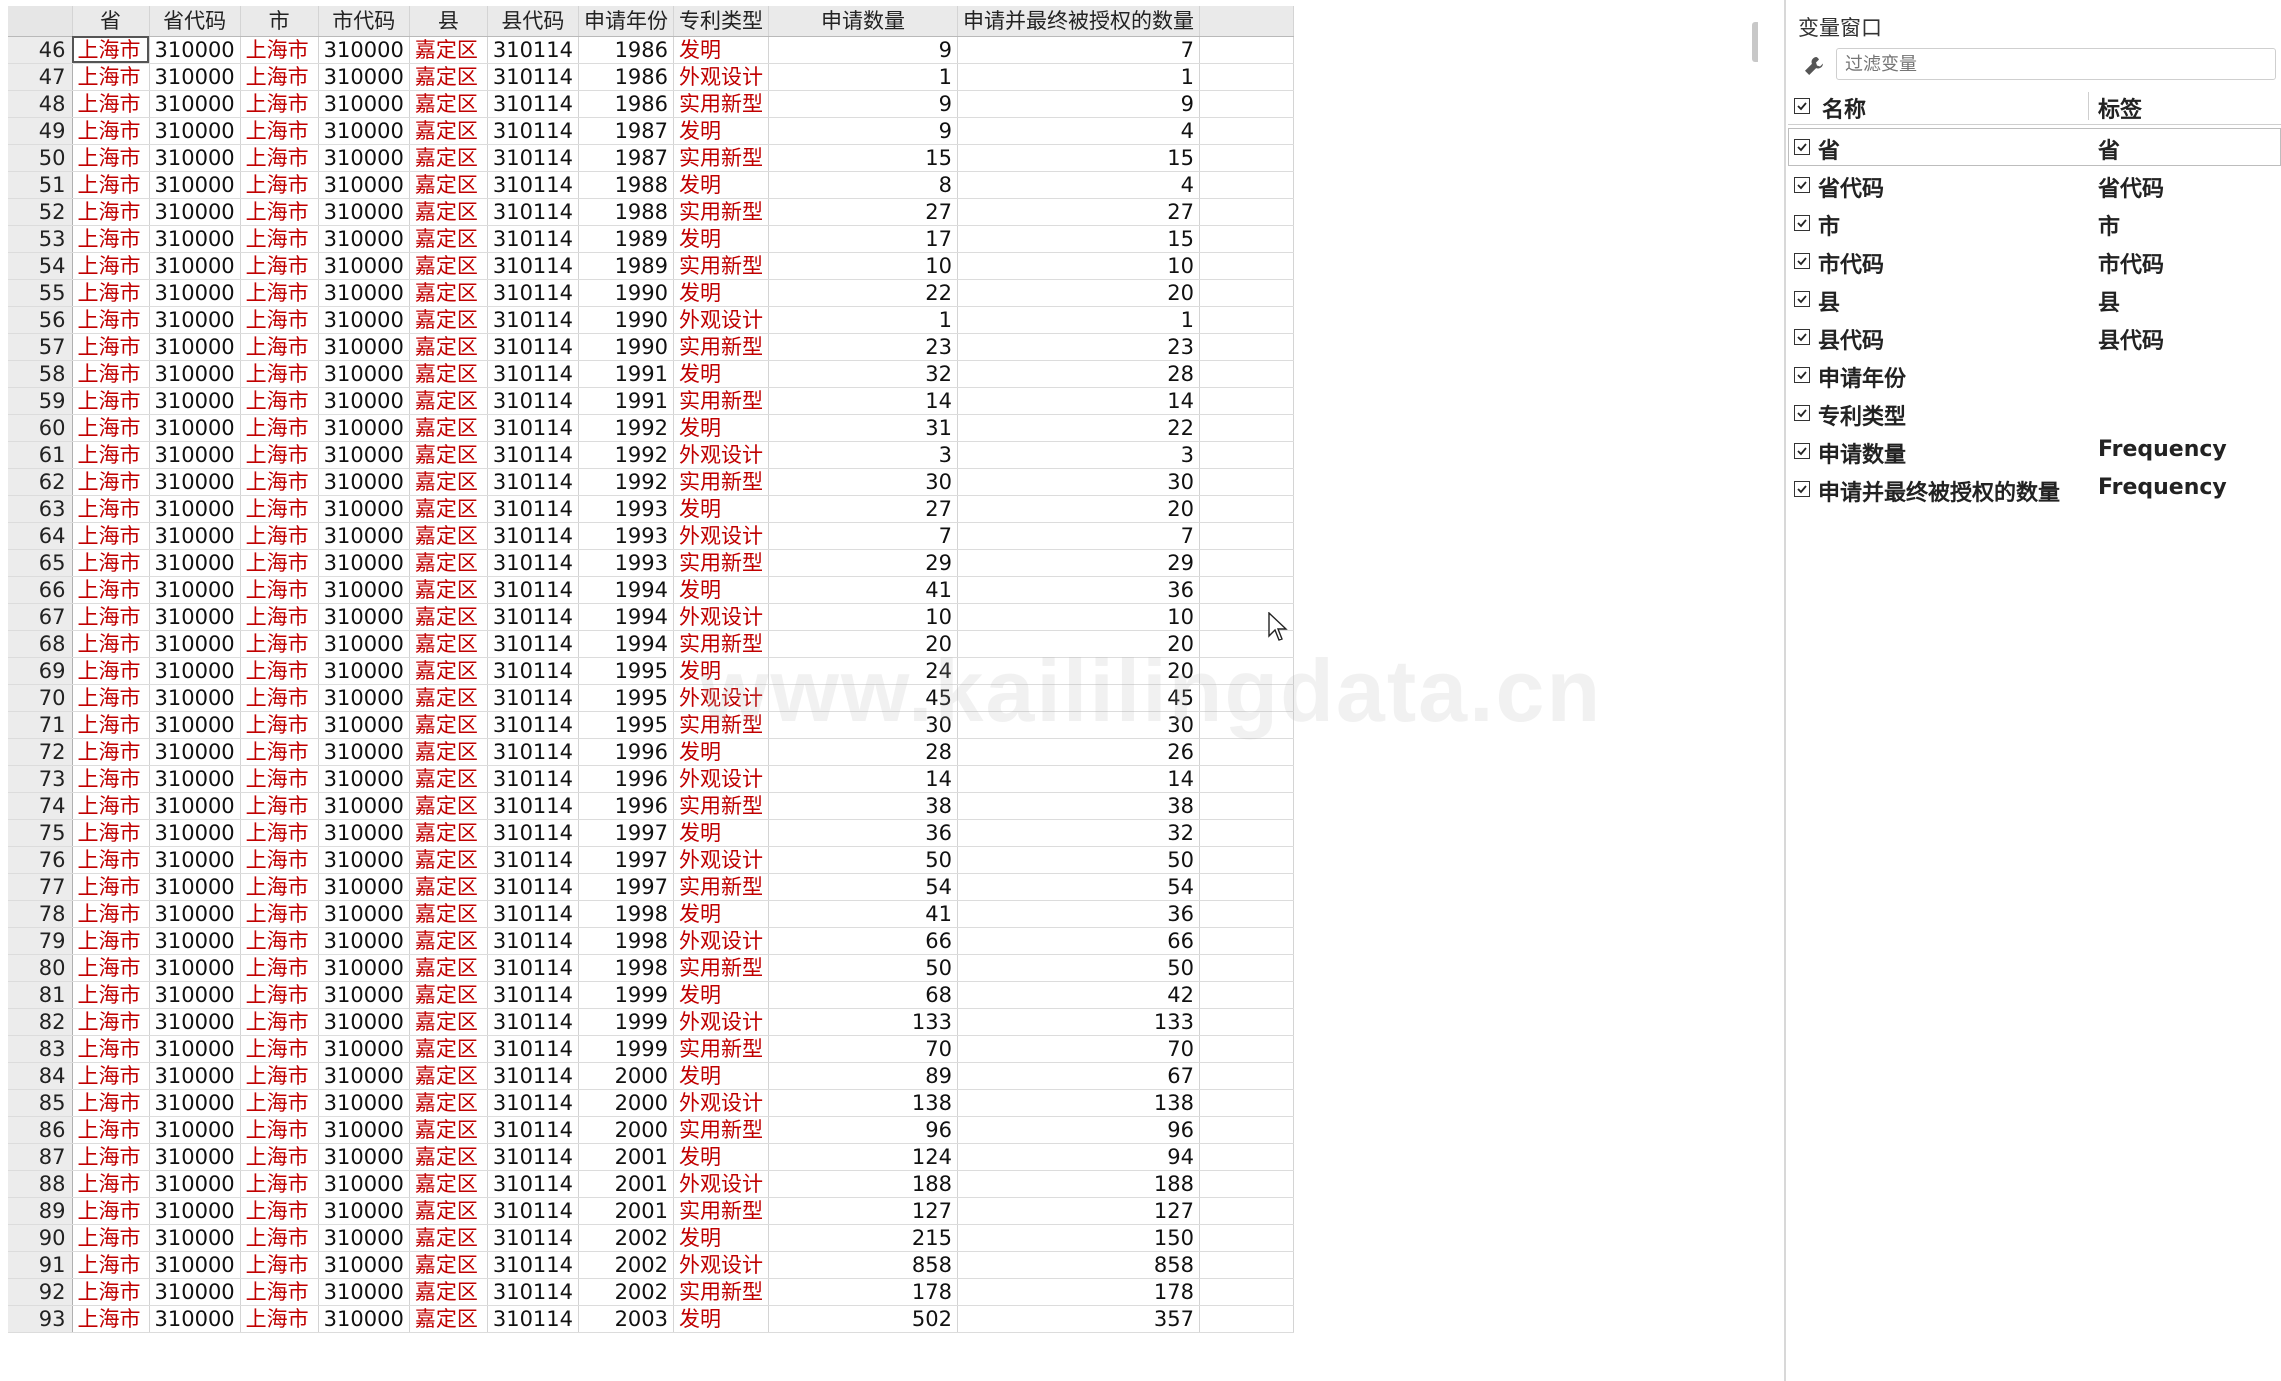 This screenshot has width=2281, height=1381. What do you see at coordinates (40, 482) in the screenshot?
I see `row-number: 62` at bounding box center [40, 482].